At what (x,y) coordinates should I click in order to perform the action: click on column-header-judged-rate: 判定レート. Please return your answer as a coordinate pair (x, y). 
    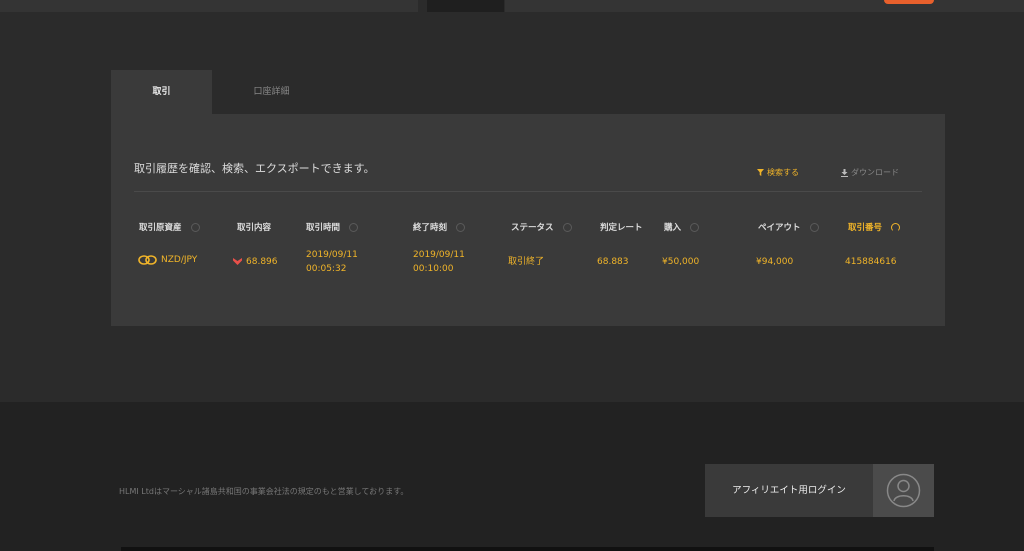
    Looking at the image, I should click on (621, 227).